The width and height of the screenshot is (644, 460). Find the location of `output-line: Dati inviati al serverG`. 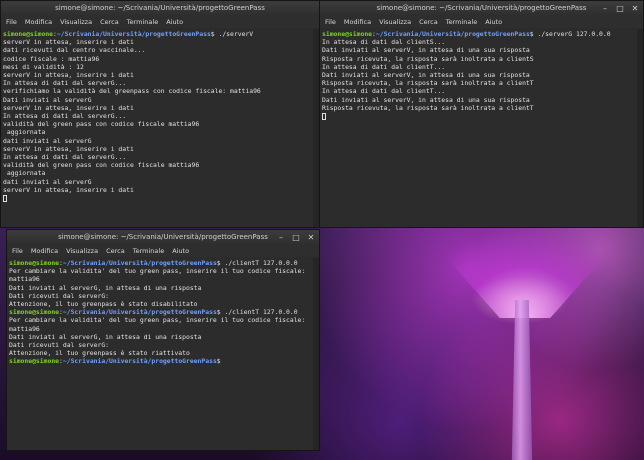

output-line: Dati inviati al serverG is located at coordinates (47, 99).